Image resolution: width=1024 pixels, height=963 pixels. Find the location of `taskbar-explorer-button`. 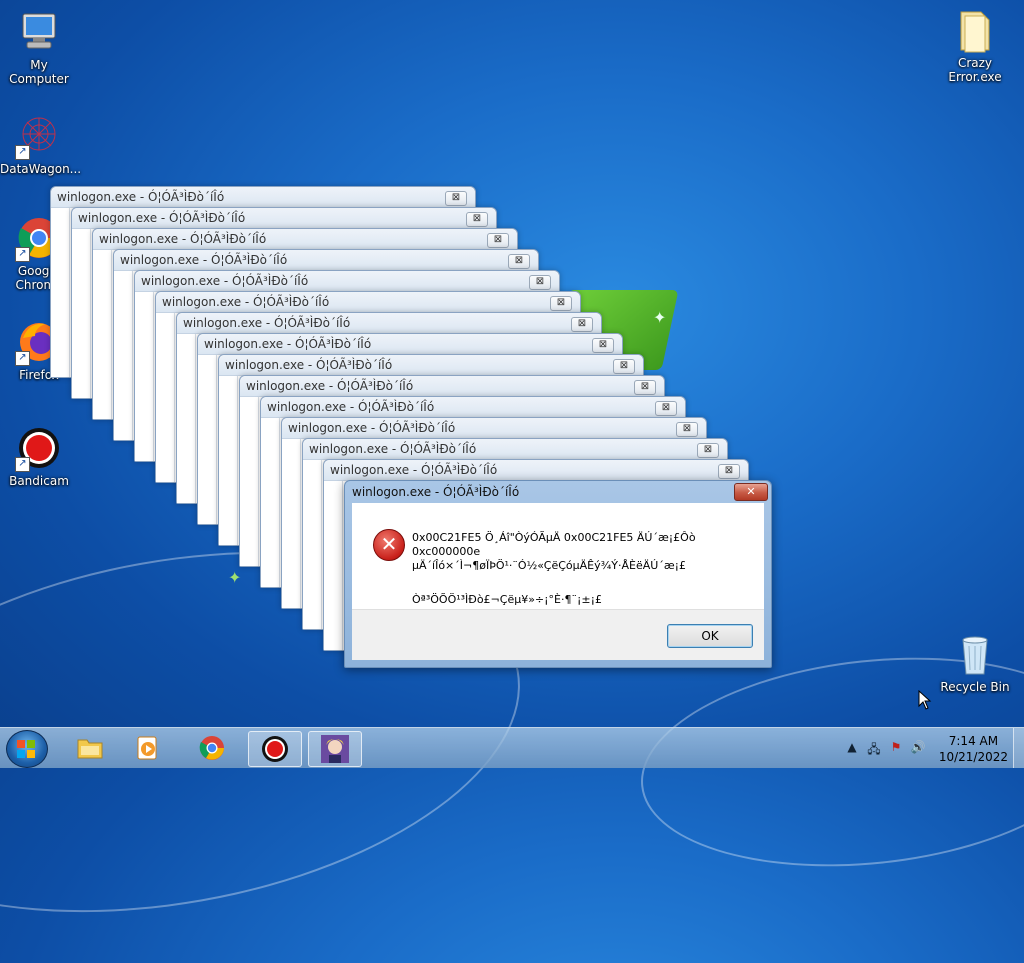

taskbar-explorer-button is located at coordinates (90, 748).